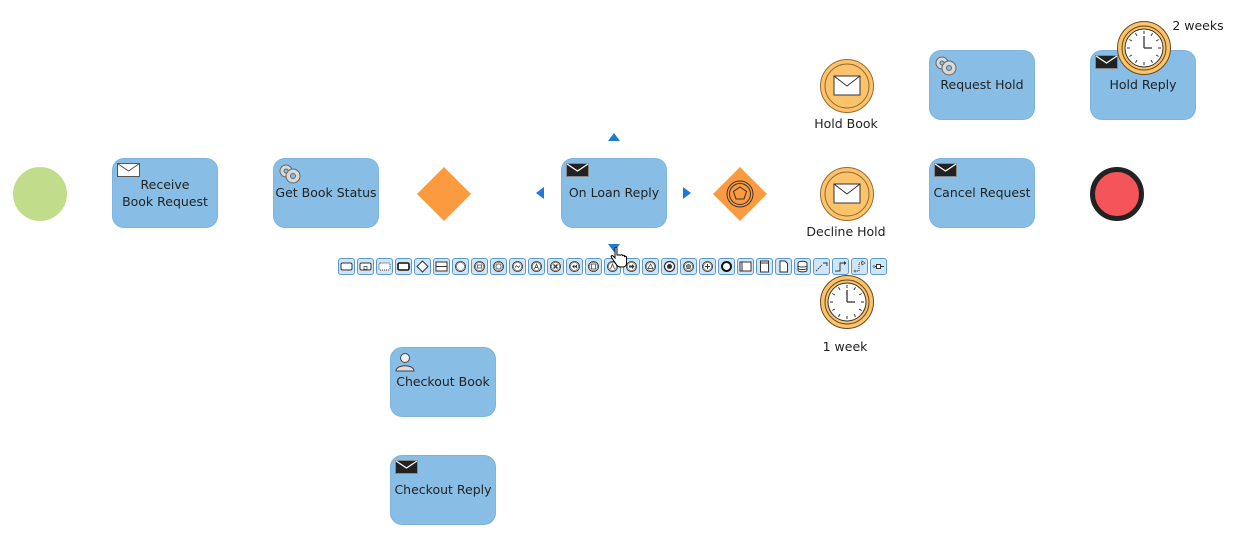 Image resolution: width=1235 pixels, height=535 pixels. I want to click on toolbar-association-button, so click(821, 266).